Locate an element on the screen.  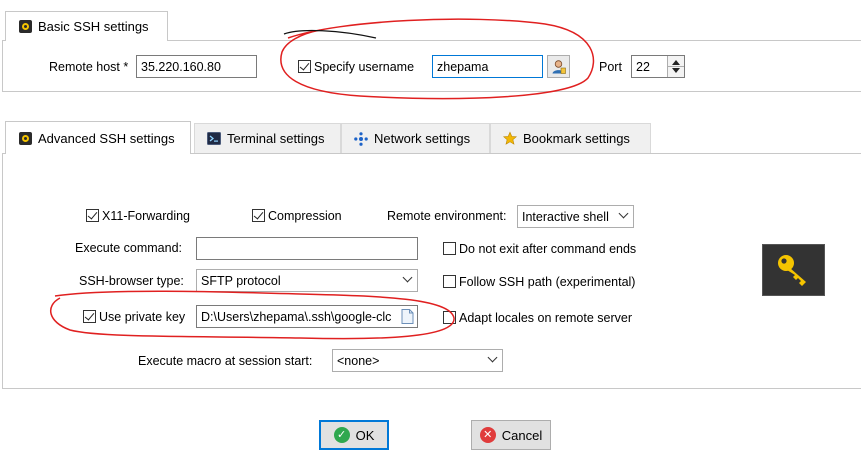
do-not-exit-label: Do not exit after command ends is located at coordinates (548, 249).